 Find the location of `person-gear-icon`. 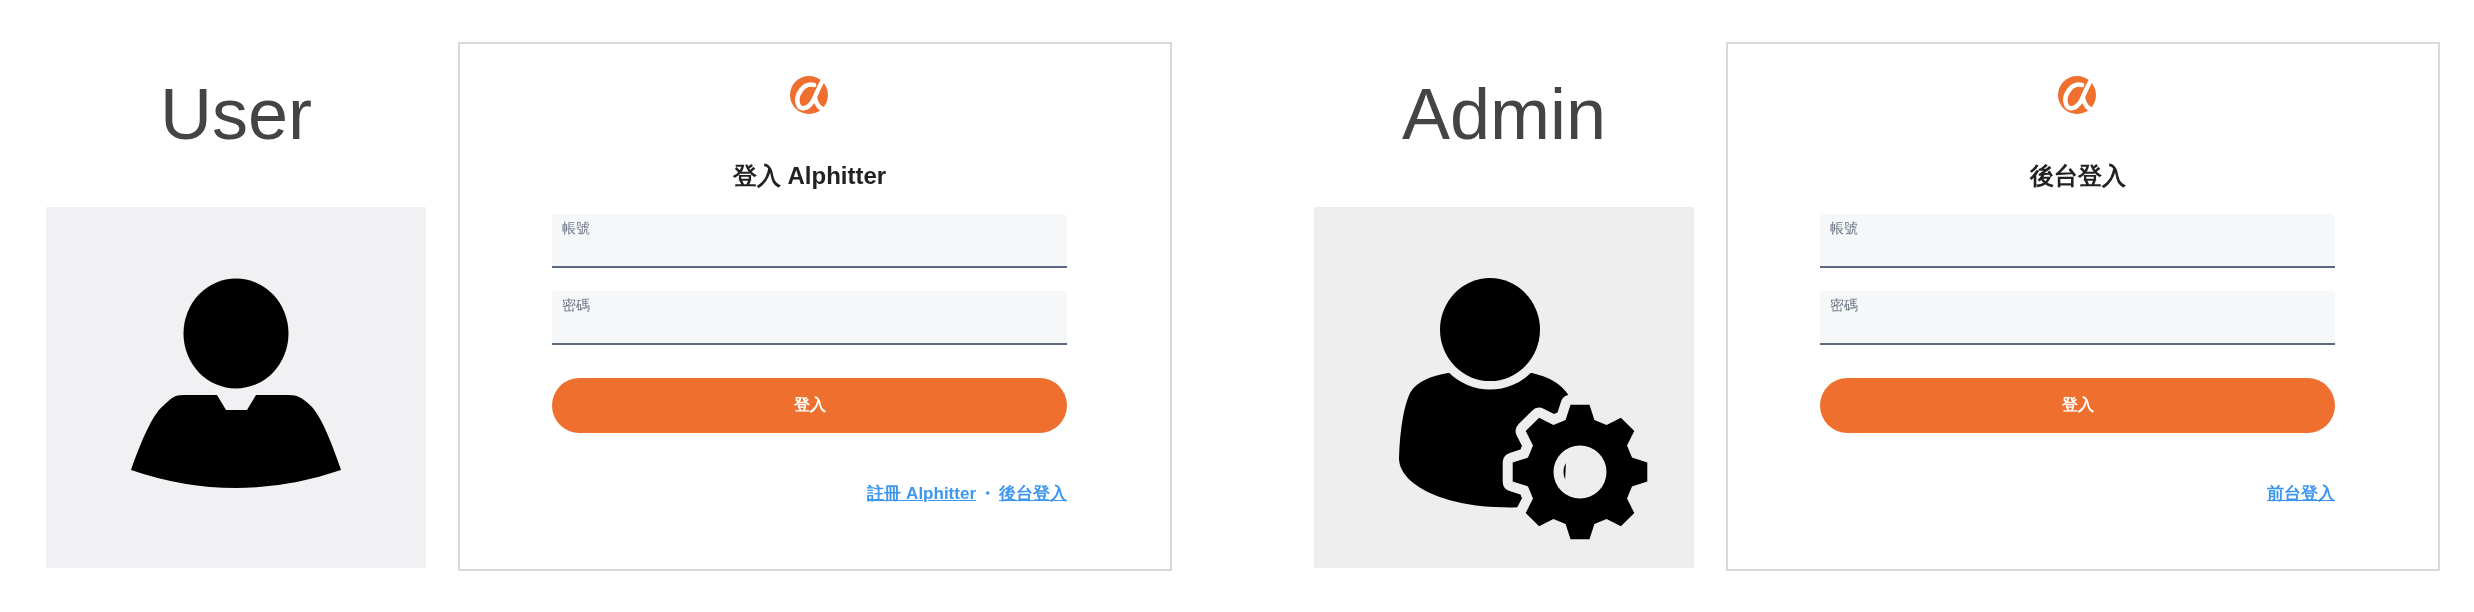

person-gear-icon is located at coordinates (1524, 409).